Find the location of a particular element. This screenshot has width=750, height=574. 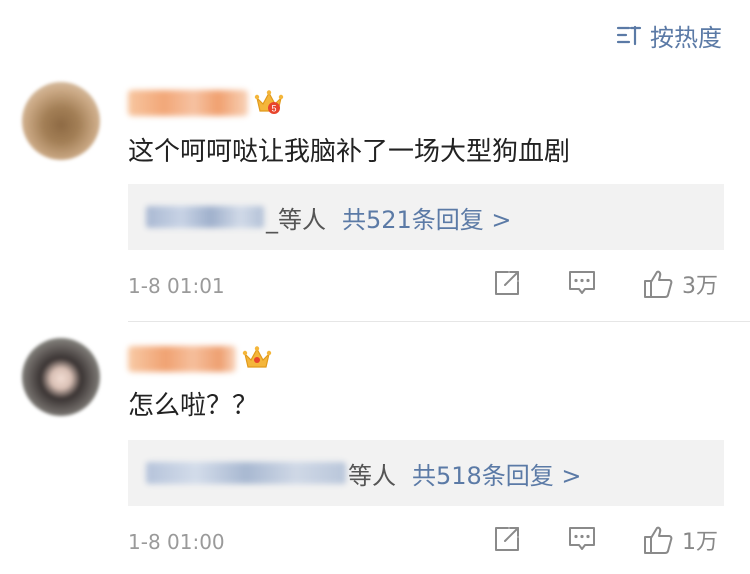

divider is located at coordinates (439, 321).